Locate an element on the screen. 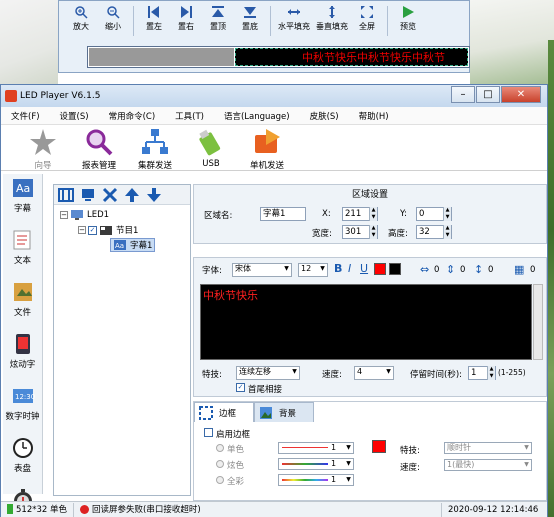 Image resolution: width=554 pixels, height=517 pixels. height-field: 32 ▲ ▼ is located at coordinates (434, 232).